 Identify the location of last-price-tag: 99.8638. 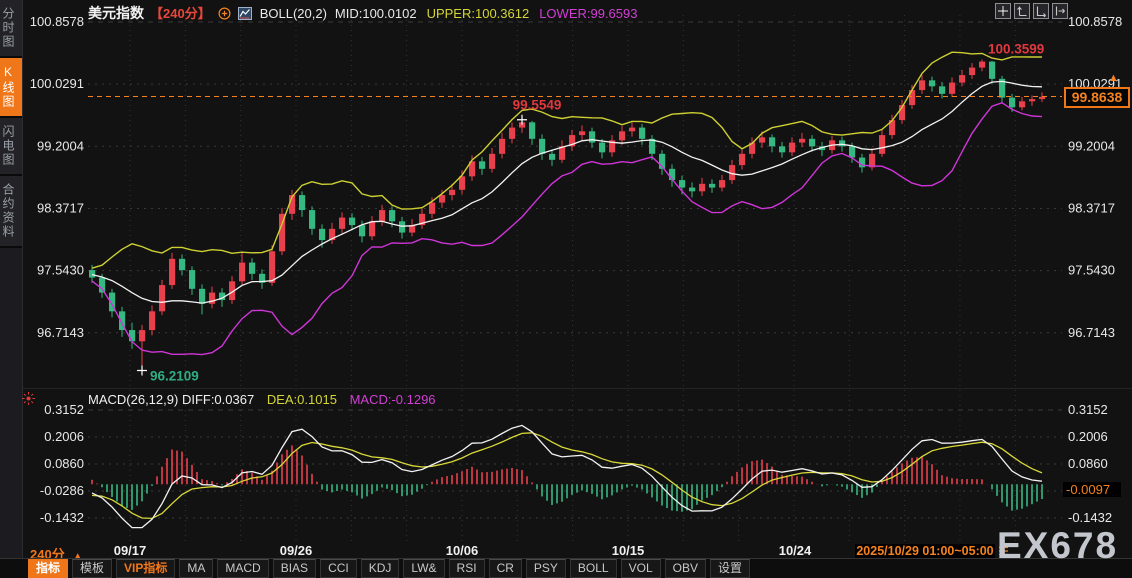
(1097, 97).